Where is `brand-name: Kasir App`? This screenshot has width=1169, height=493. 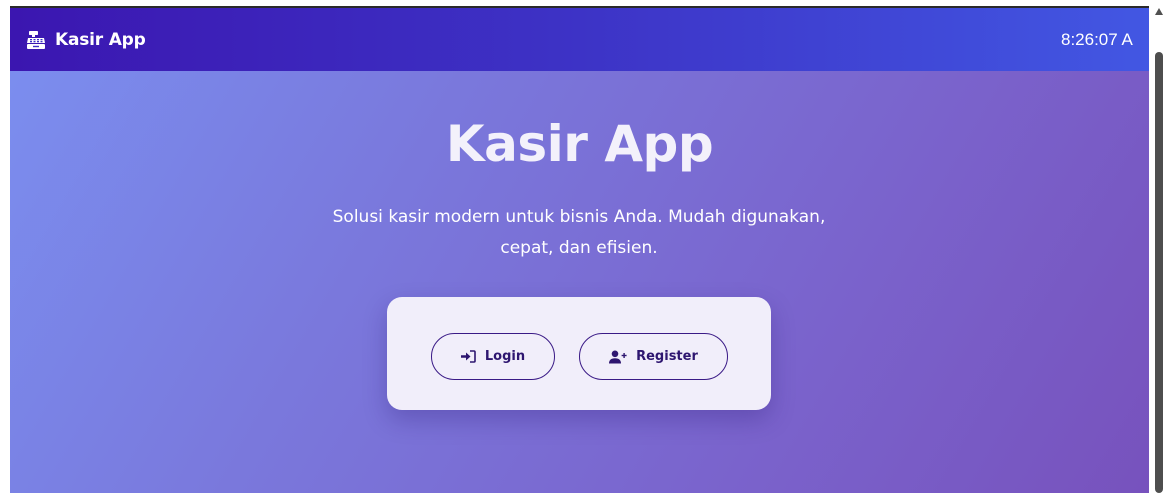 brand-name: Kasir App is located at coordinates (100, 39).